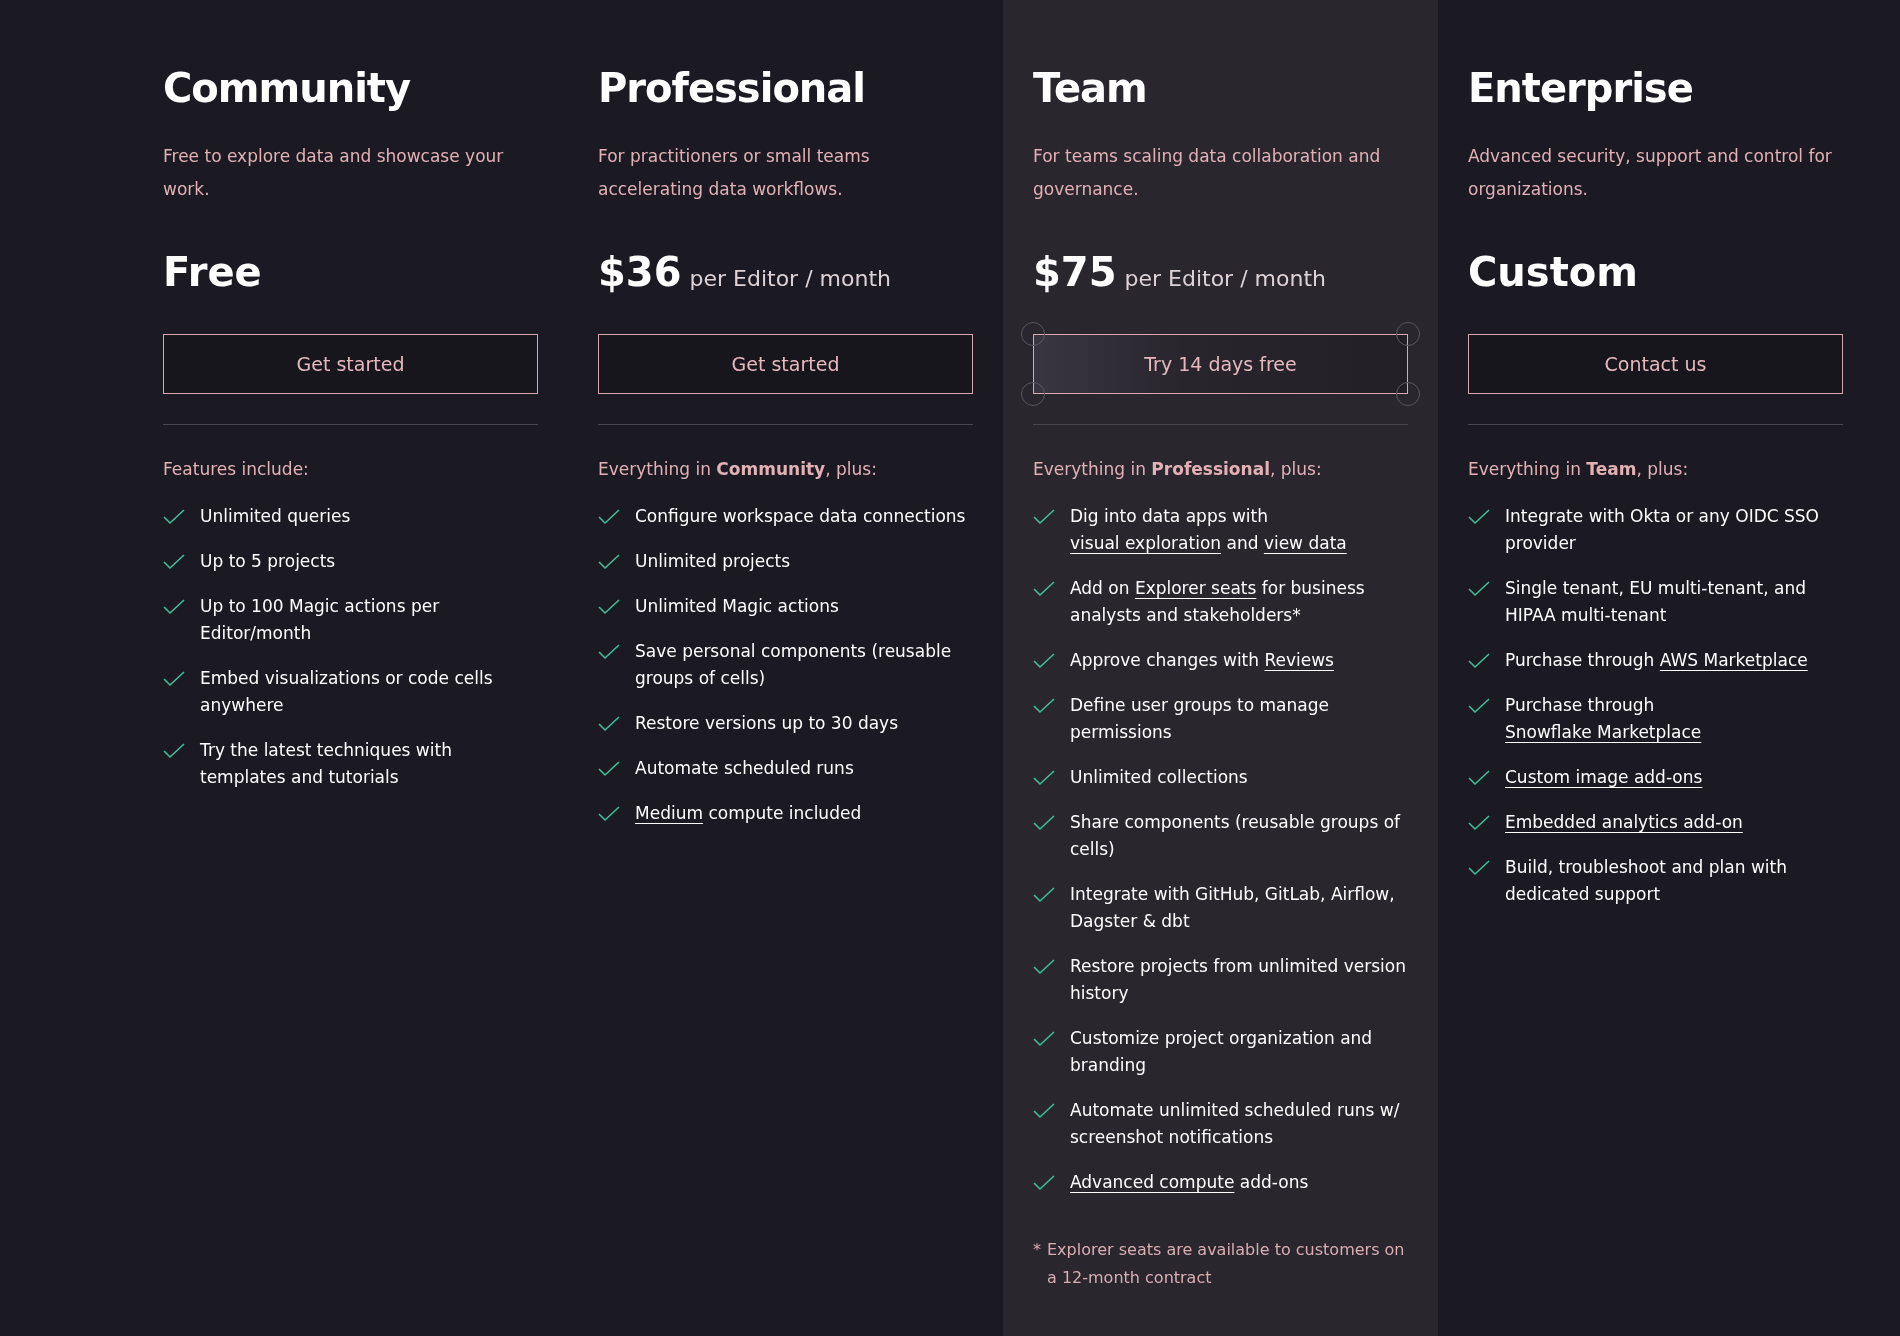 The height and width of the screenshot is (1336, 1900). What do you see at coordinates (1646, 880) in the screenshot?
I see `feature-text: Build, troubleshoot and plan with dedicated support` at bounding box center [1646, 880].